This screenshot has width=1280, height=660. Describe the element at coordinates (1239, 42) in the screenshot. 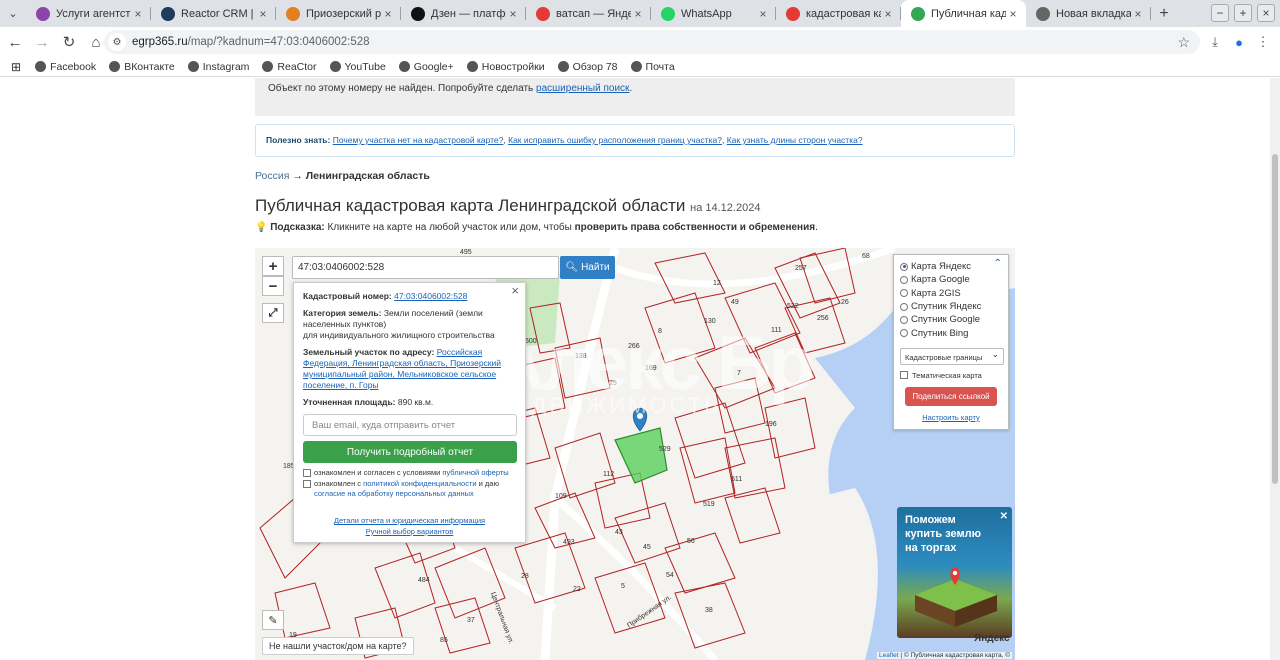

I see `profile-icon: ●` at that location.